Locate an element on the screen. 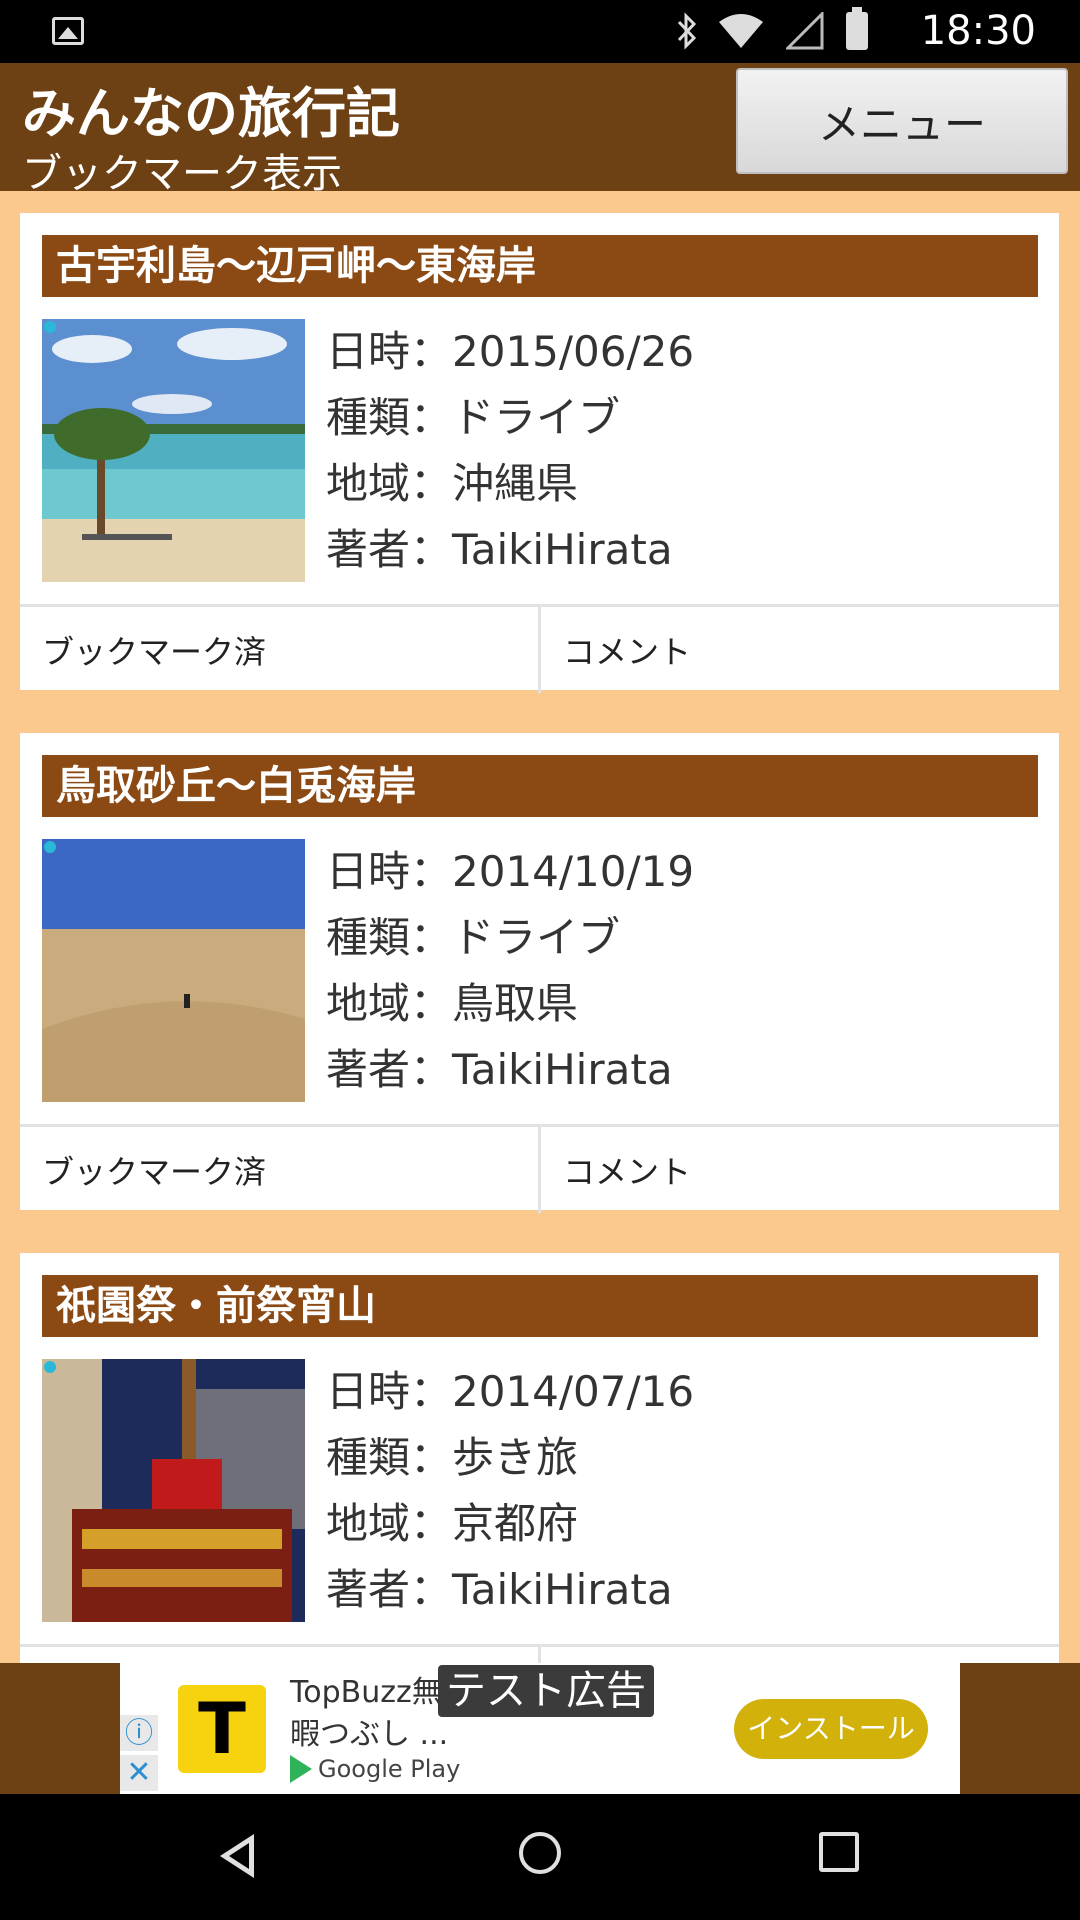 The width and height of the screenshot is (1080, 1920). bookmark-button is located at coordinates (279, 1655).